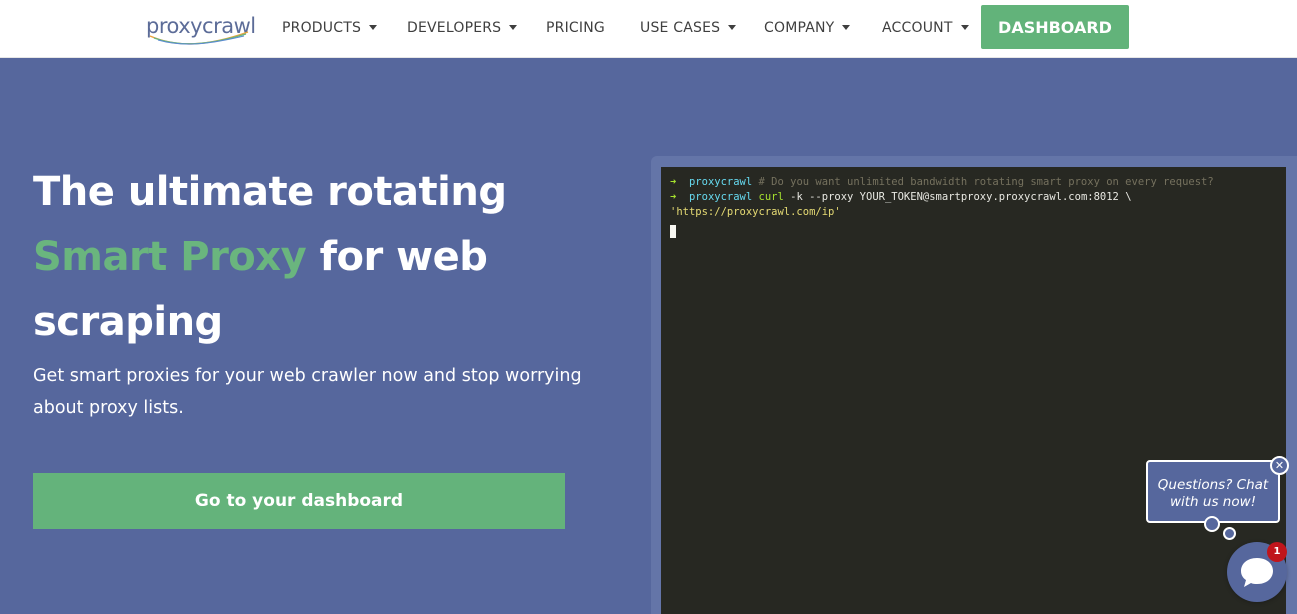 Image resolution: width=1297 pixels, height=614 pixels. Describe the element at coordinates (322, 28) in the screenshot. I see `nav-products-label: PRODUCTS` at that location.